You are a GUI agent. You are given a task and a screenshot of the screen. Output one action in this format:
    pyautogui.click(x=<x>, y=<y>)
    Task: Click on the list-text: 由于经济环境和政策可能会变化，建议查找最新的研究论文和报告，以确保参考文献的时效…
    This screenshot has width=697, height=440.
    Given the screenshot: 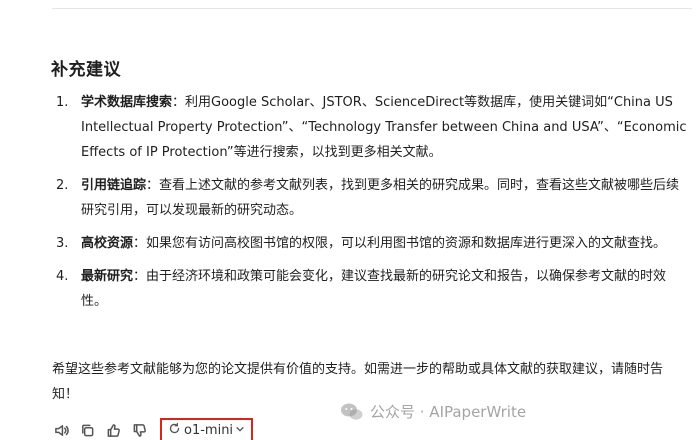 What is the action you would take?
    pyautogui.click(x=374, y=289)
    